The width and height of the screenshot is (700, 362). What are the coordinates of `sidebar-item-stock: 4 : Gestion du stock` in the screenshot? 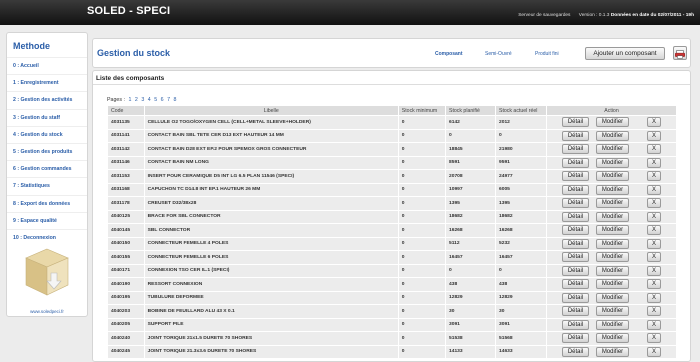 It's located at (47, 134).